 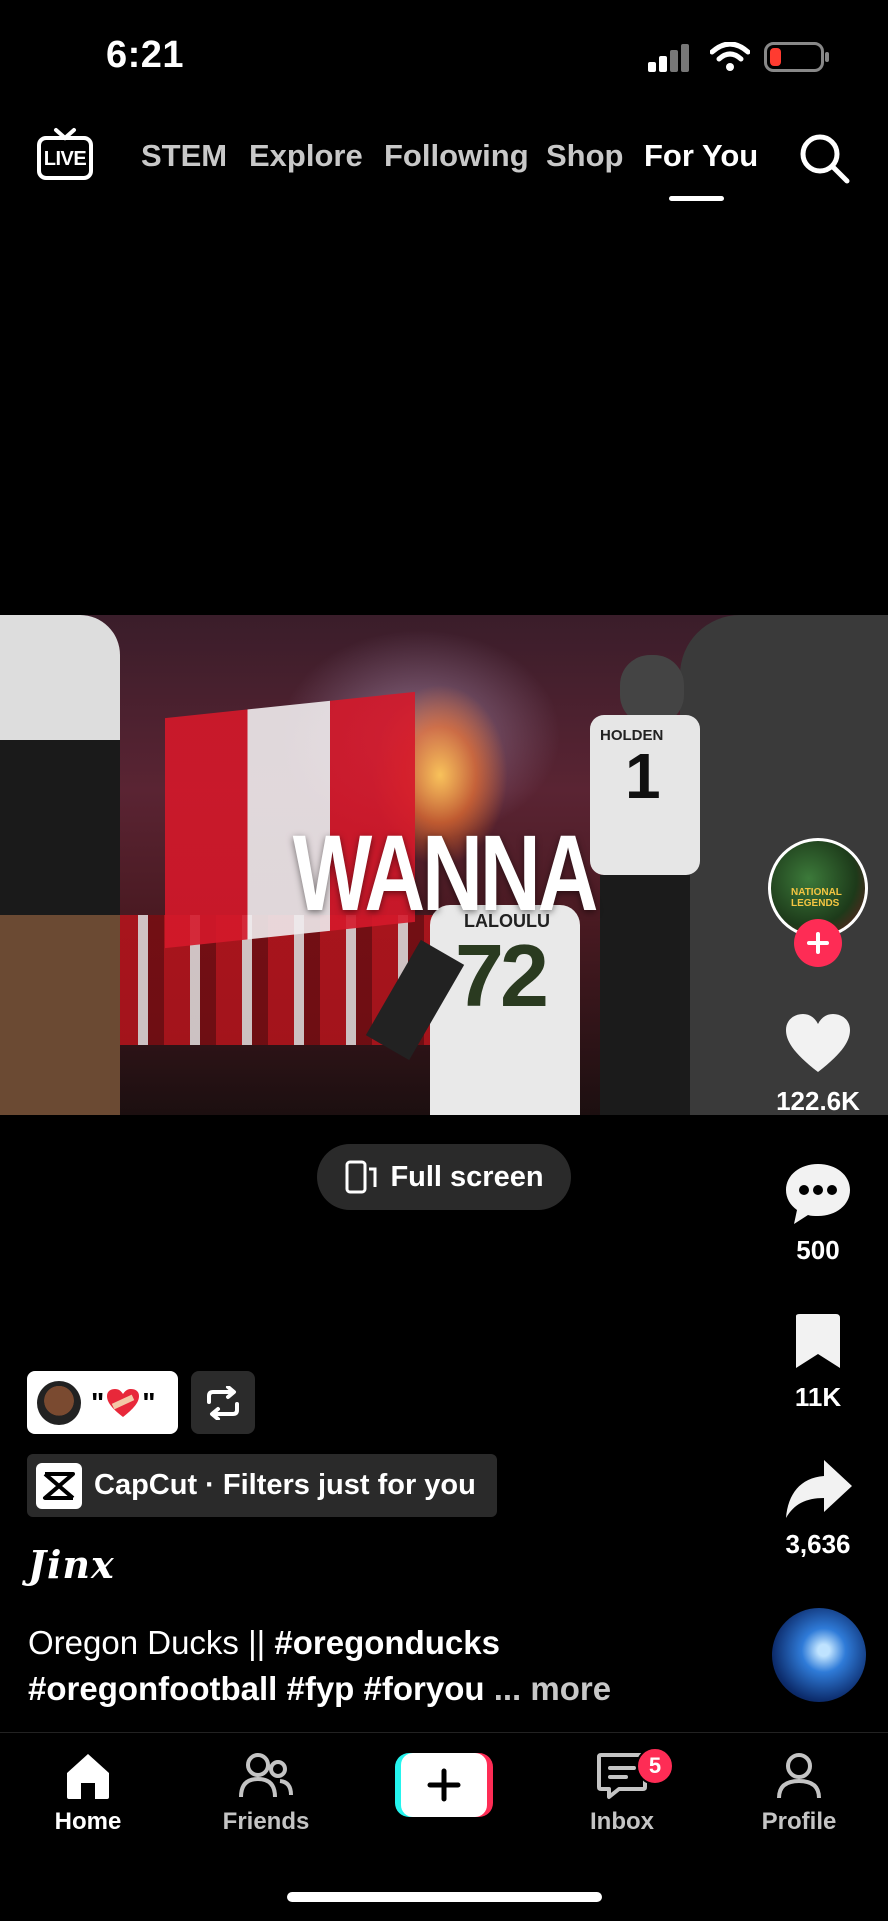 What do you see at coordinates (670, 58) in the screenshot?
I see `signal-icon` at bounding box center [670, 58].